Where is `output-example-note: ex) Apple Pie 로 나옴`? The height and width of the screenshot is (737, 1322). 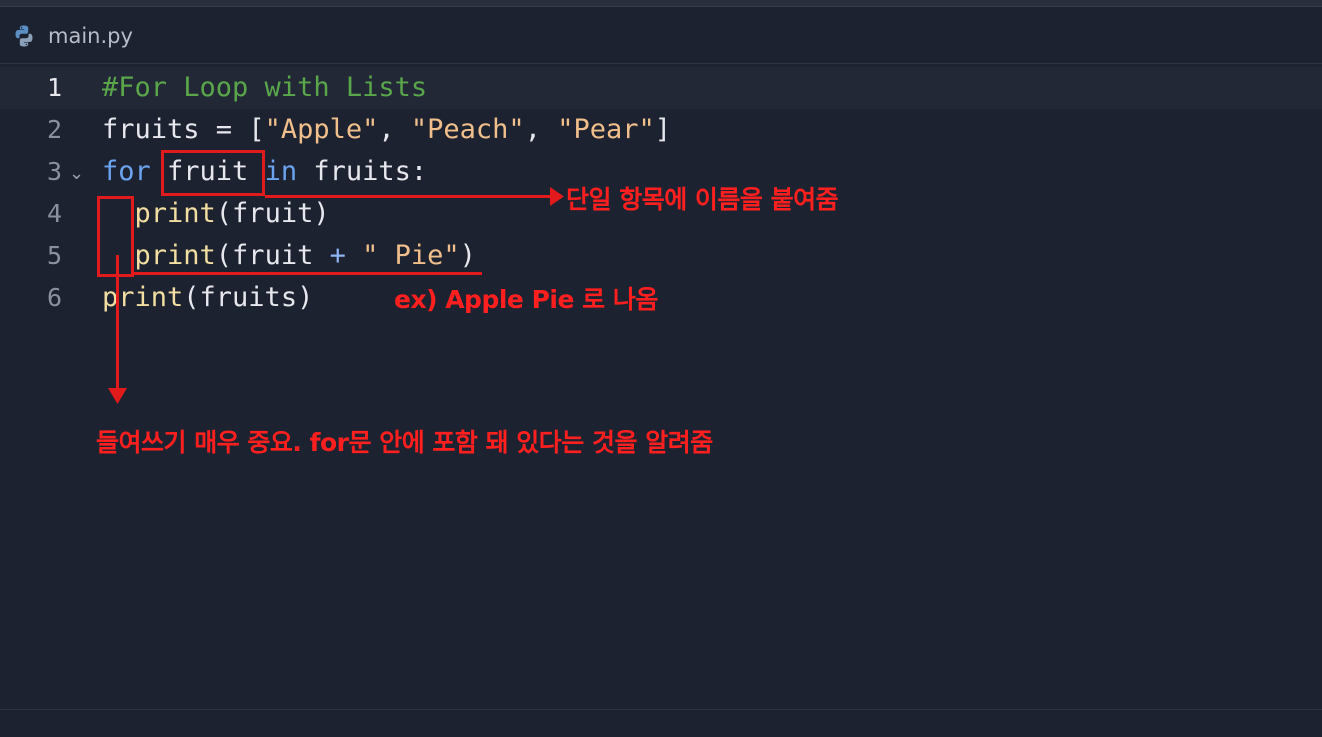 output-example-note: ex) Apple Pie 로 나옴 is located at coordinates (526, 299).